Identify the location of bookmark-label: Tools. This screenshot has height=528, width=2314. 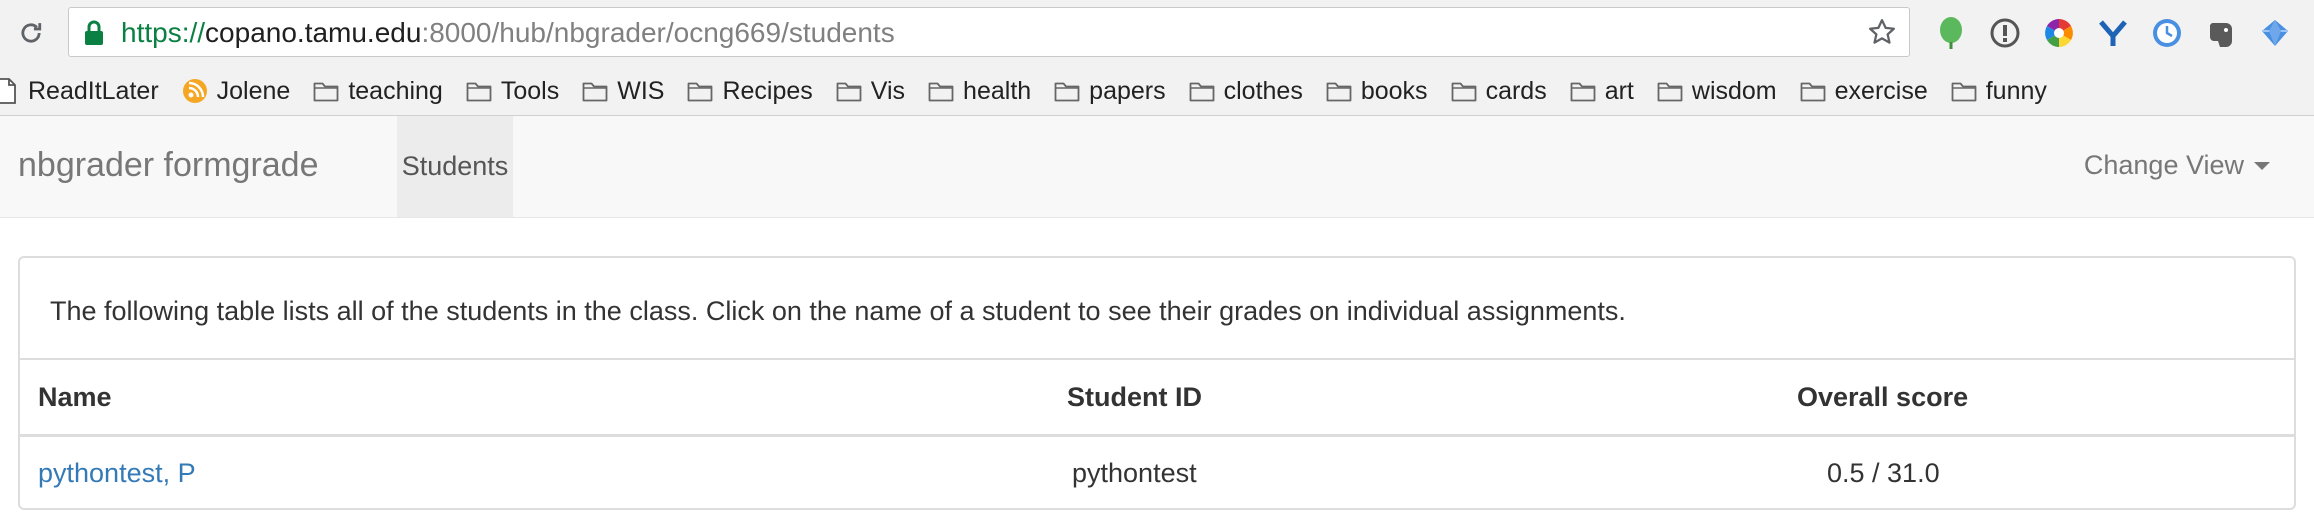
(530, 90).